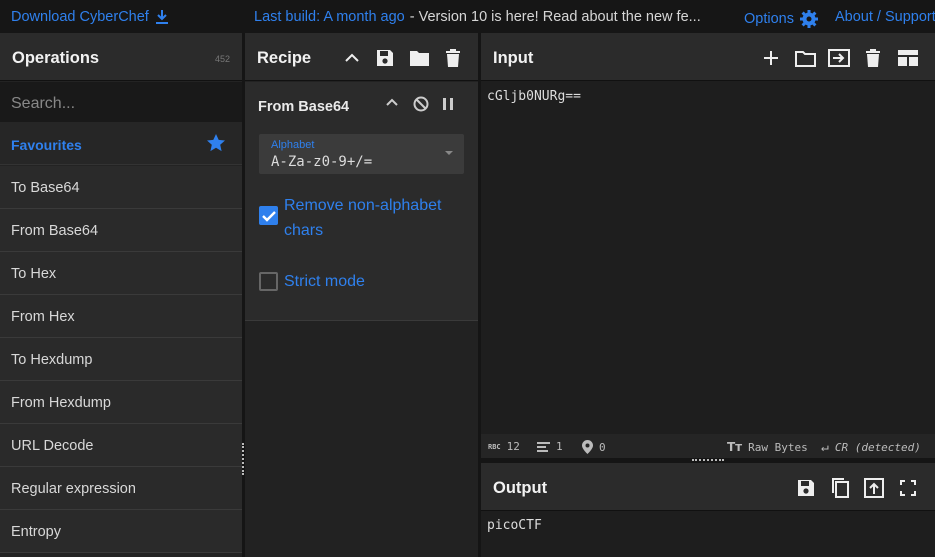  I want to click on about-link: About / Support, so click(885, 17).